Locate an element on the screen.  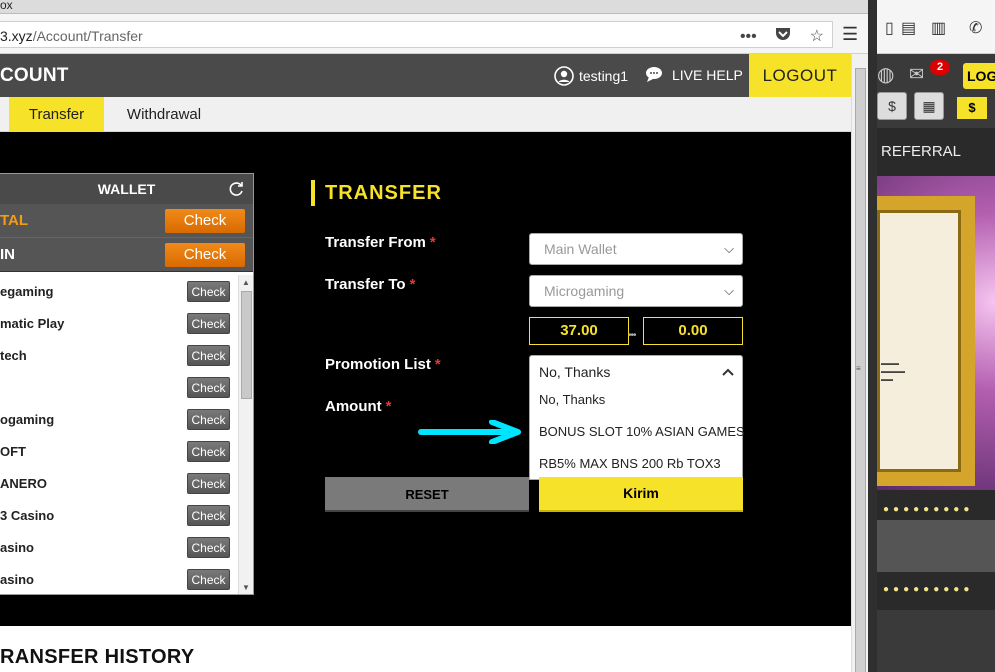
provider-name: OFT is located at coordinates (13, 451).